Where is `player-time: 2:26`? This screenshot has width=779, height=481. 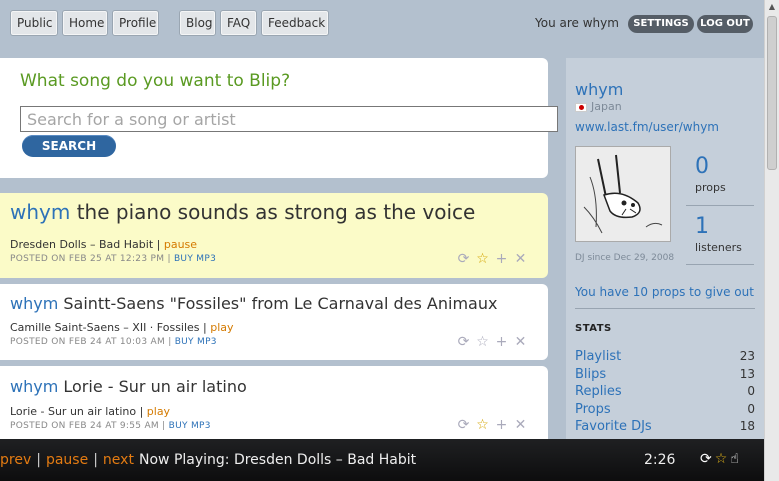
player-time: 2:26 is located at coordinates (660, 460).